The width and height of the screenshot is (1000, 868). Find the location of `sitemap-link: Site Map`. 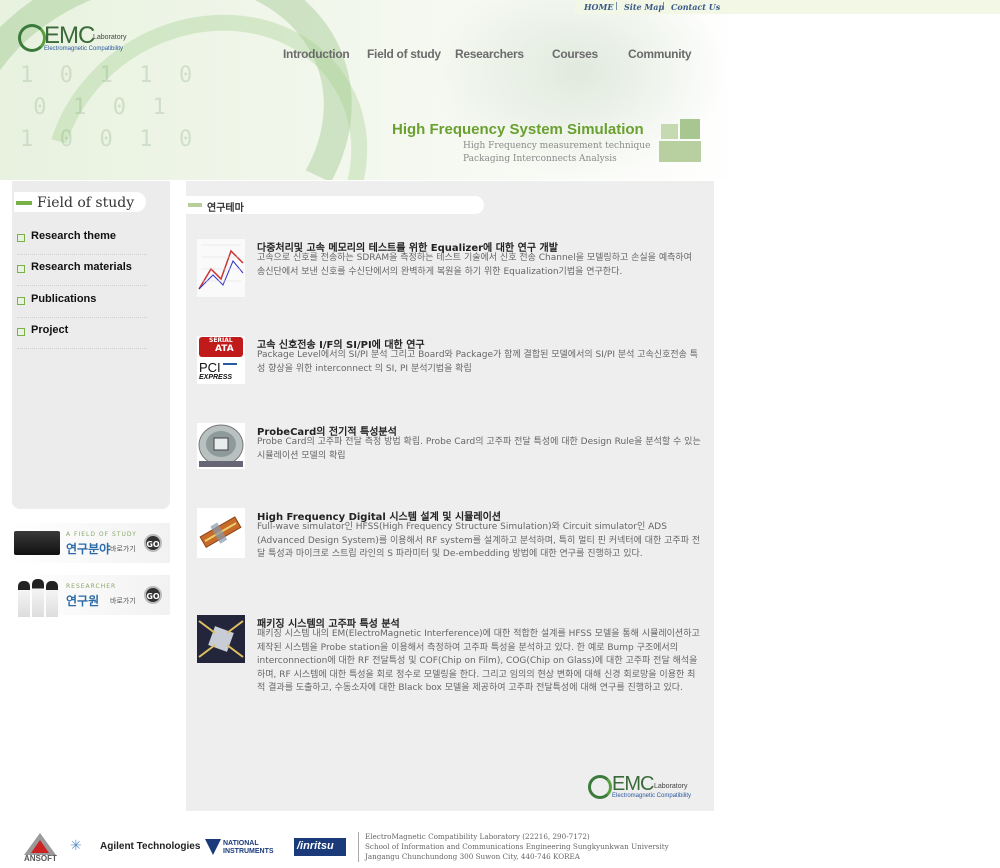

sitemap-link: Site Map is located at coordinates (644, 7).